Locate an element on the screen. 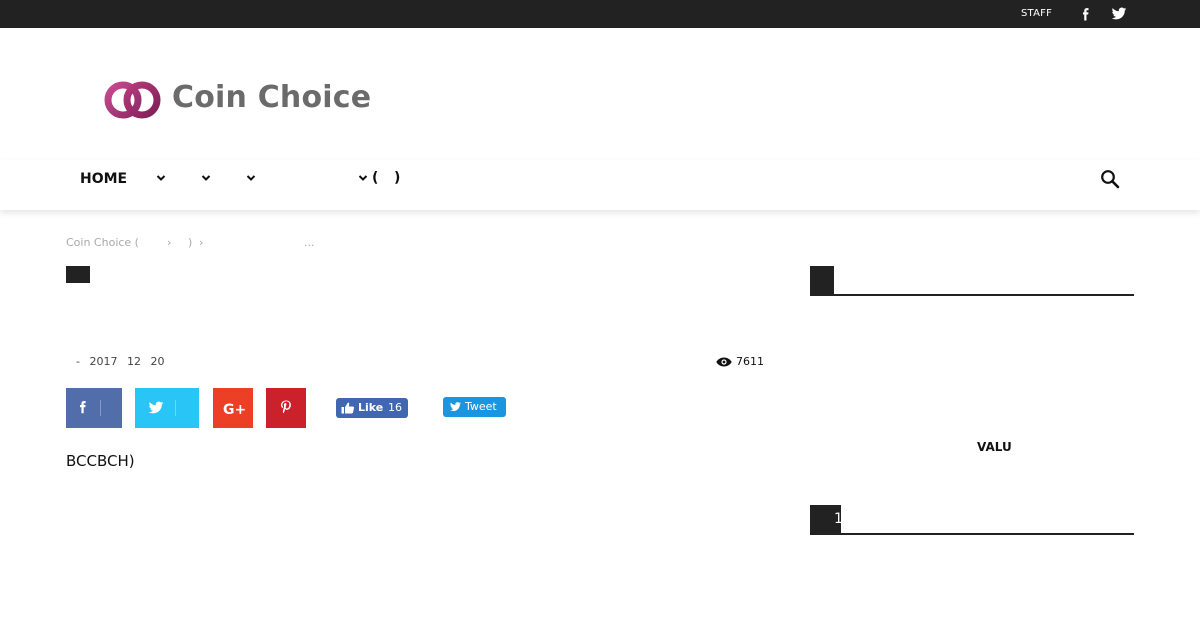 Image resolution: width=1200 pixels, height=630 pixels. share-pinterest-button is located at coordinates (286, 408).